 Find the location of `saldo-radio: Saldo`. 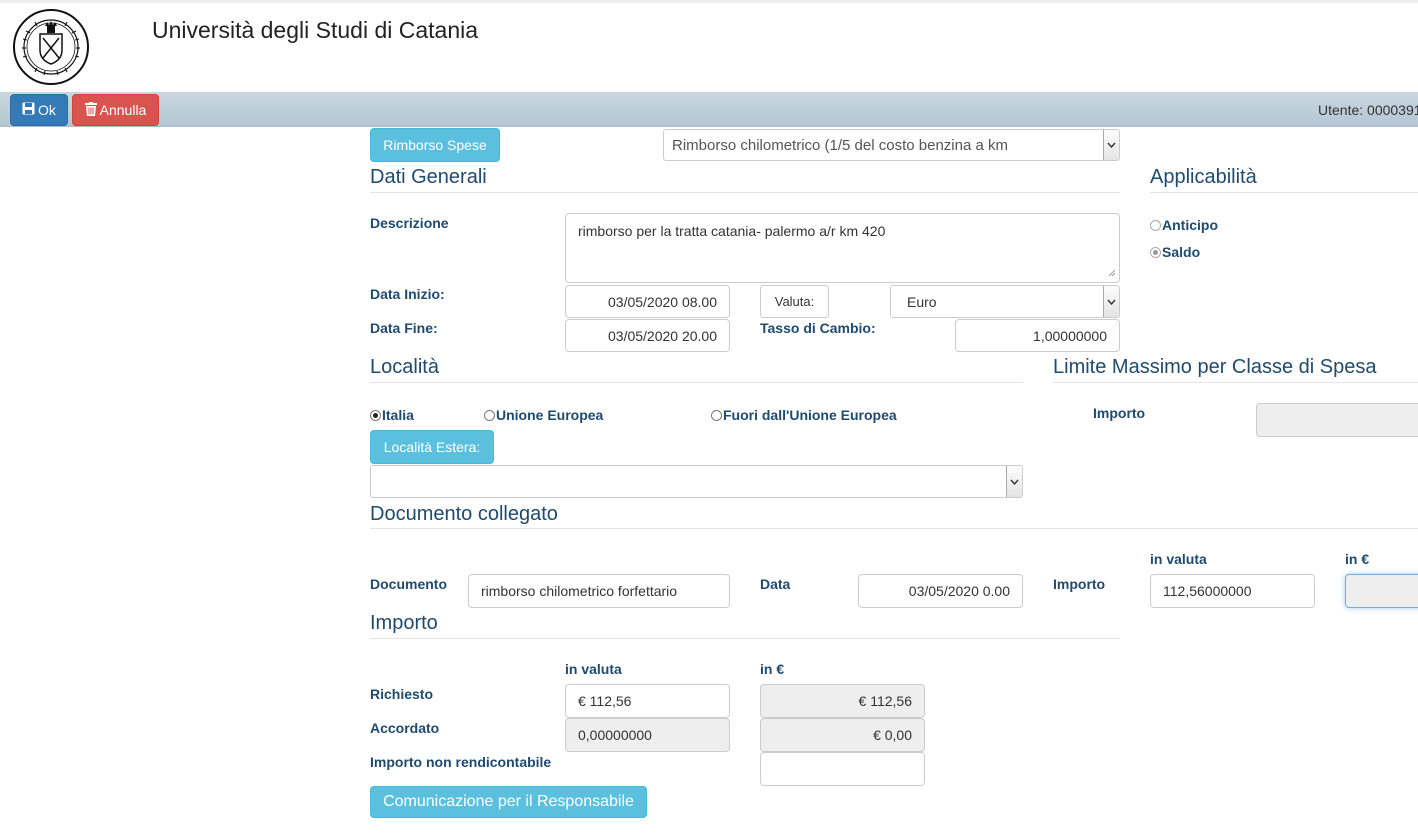

saldo-radio: Saldo is located at coordinates (1175, 252).